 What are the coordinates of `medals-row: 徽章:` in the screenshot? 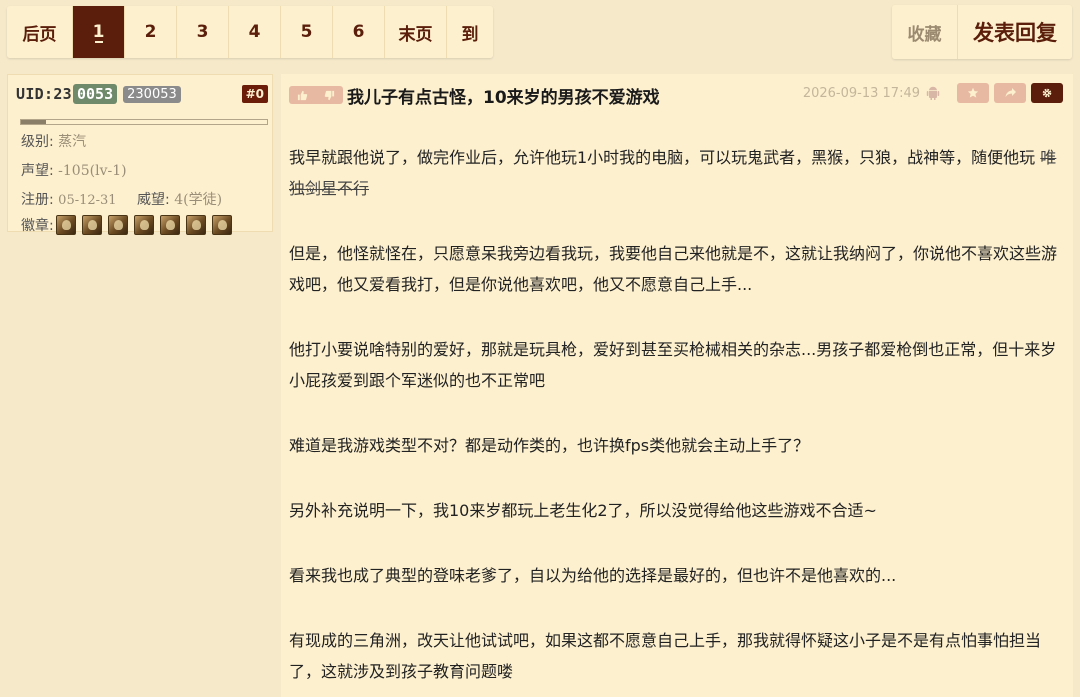 It's located at (129, 225).